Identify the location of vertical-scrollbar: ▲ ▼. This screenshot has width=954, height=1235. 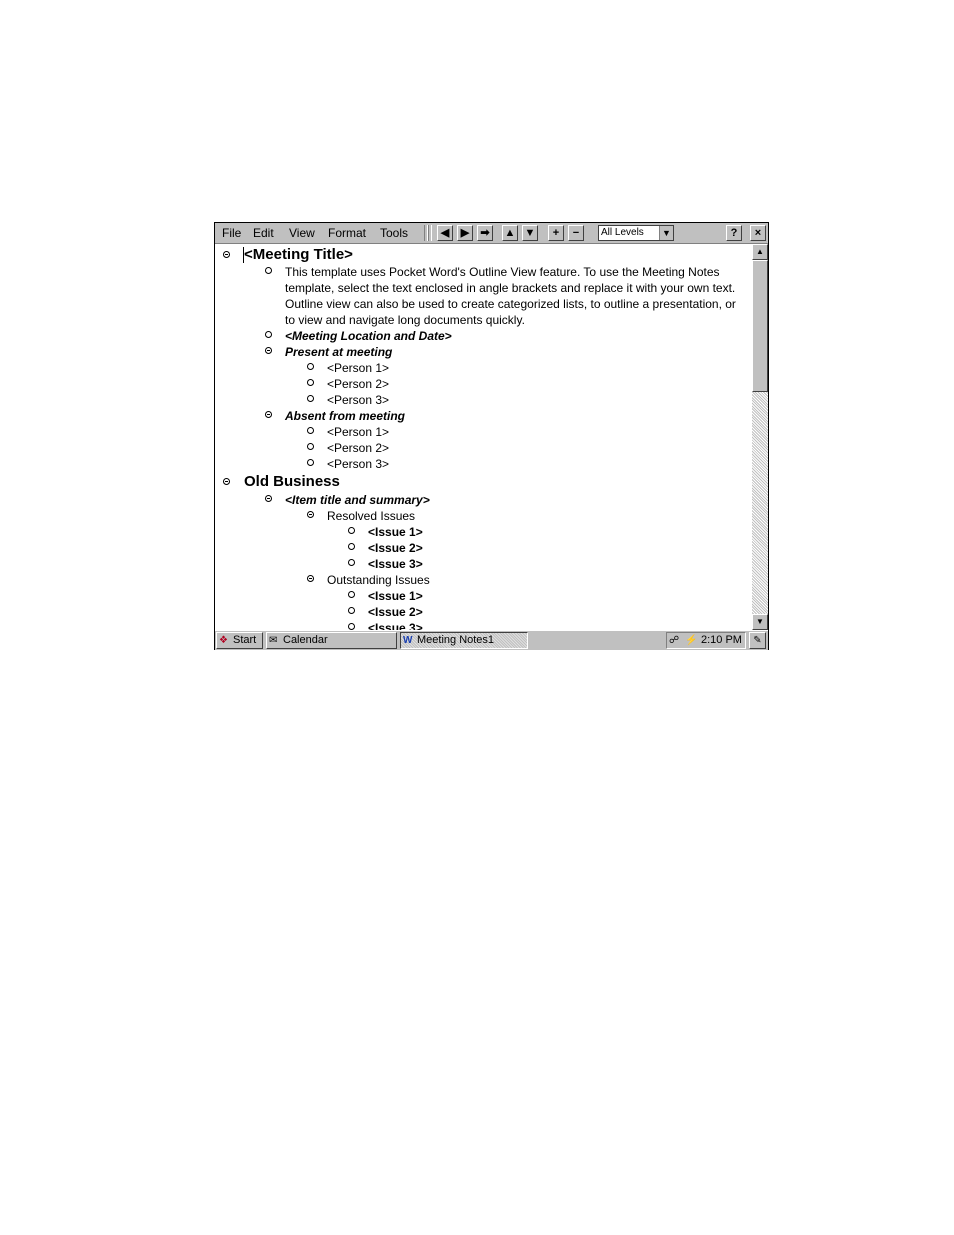
(760, 437).